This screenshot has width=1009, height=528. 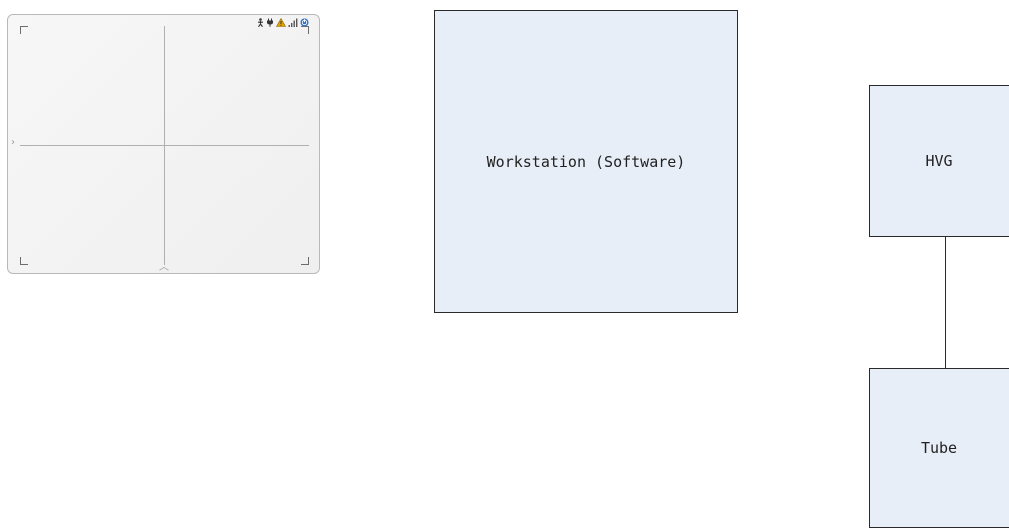 I want to click on vertical-center-line, so click(x=164, y=145).